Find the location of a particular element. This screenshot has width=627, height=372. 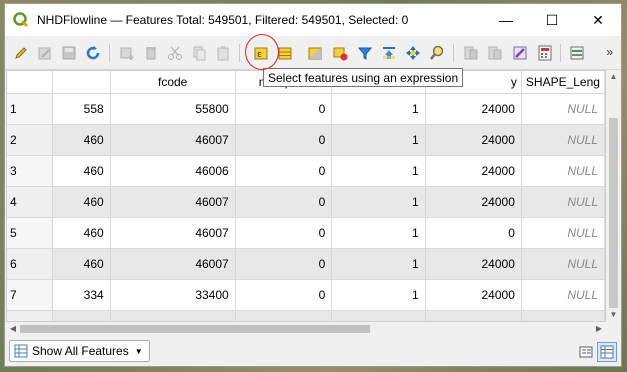

corner-header is located at coordinates (30, 82).